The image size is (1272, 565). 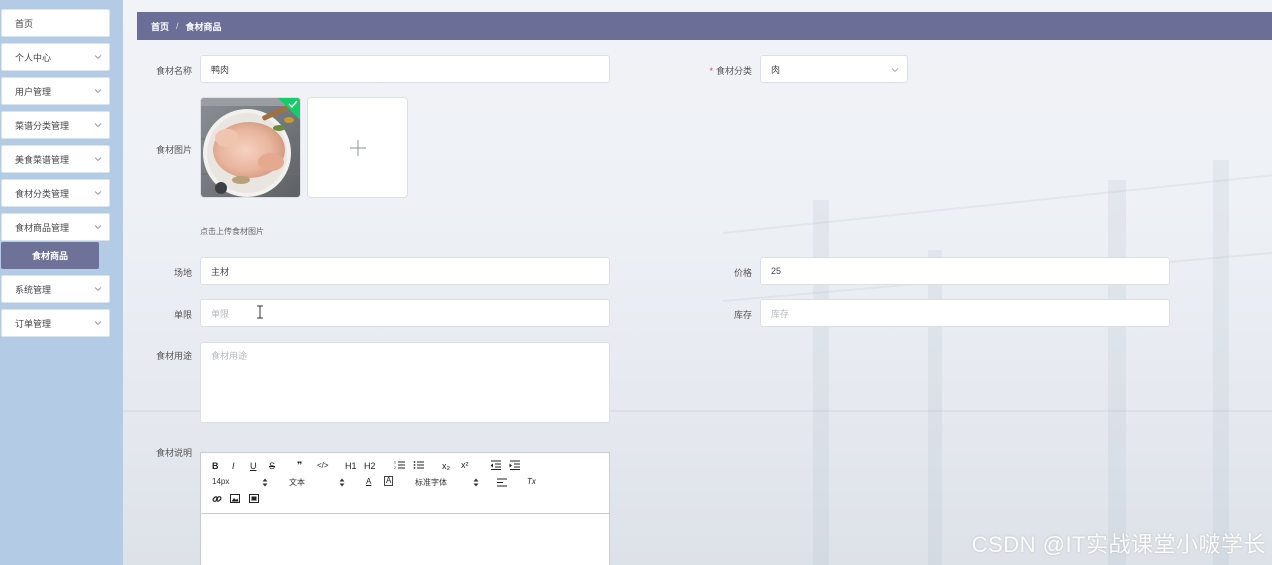 What do you see at coordinates (370, 466) in the screenshot?
I see `heading2-button: H2` at bounding box center [370, 466].